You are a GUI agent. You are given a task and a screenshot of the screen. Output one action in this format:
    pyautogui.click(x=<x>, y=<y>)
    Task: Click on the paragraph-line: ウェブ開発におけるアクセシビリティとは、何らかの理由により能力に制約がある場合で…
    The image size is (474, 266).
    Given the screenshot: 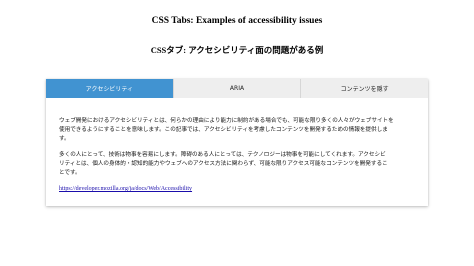 What is the action you would take?
    pyautogui.click(x=226, y=121)
    